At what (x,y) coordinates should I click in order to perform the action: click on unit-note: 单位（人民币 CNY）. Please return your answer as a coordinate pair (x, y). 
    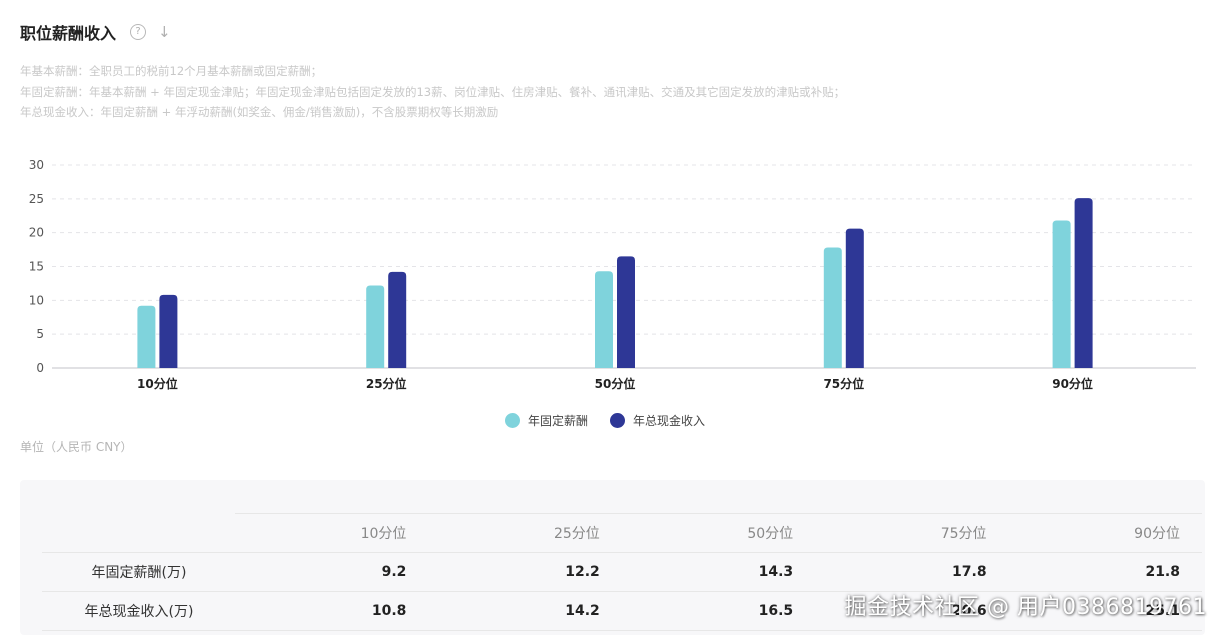
    Looking at the image, I should click on (76, 447).